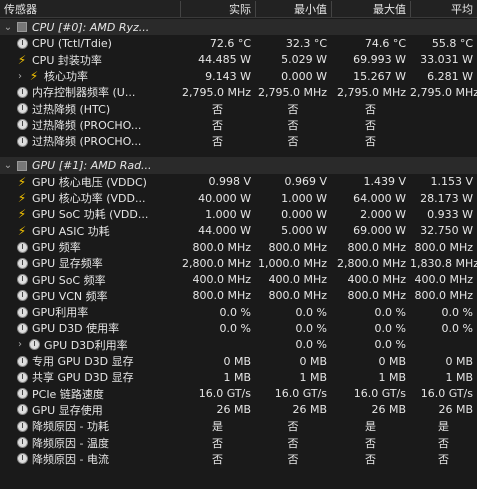 The height and width of the screenshot is (489, 477). I want to click on value-min: 800.0 MHz, so click(297, 247).